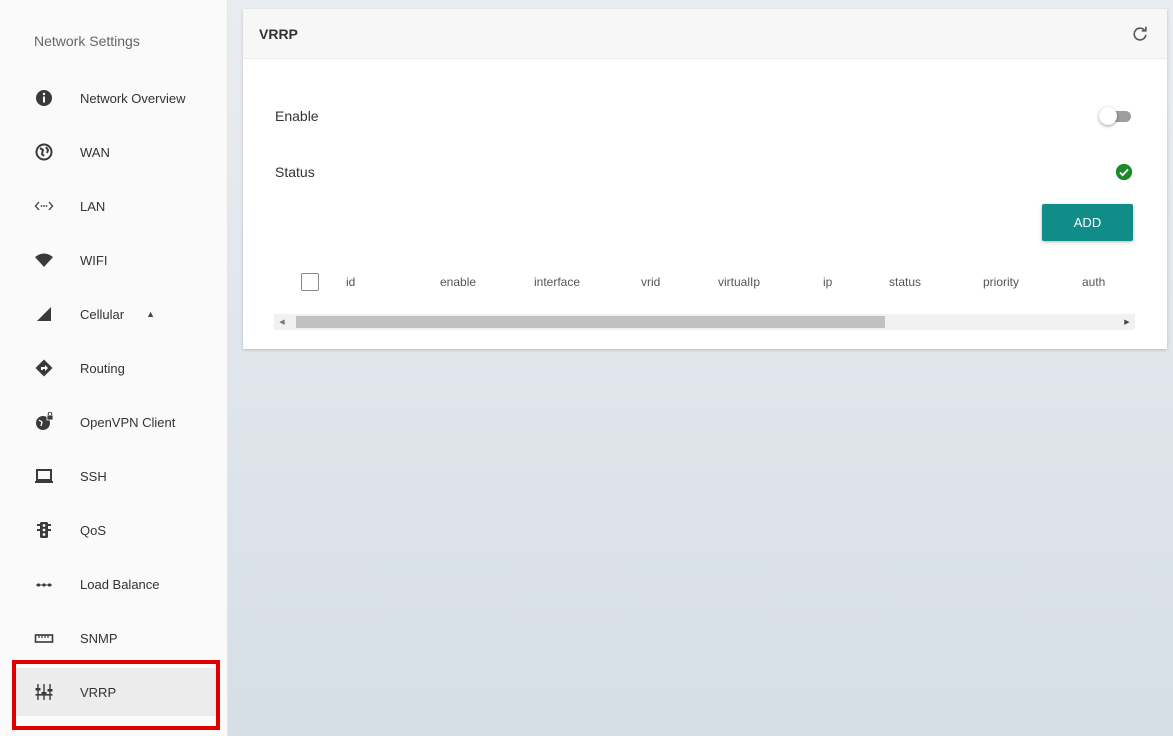 Image resolution: width=1173 pixels, height=736 pixels. Describe the element at coordinates (1124, 172) in the screenshot. I see `check-circle-icon` at that location.